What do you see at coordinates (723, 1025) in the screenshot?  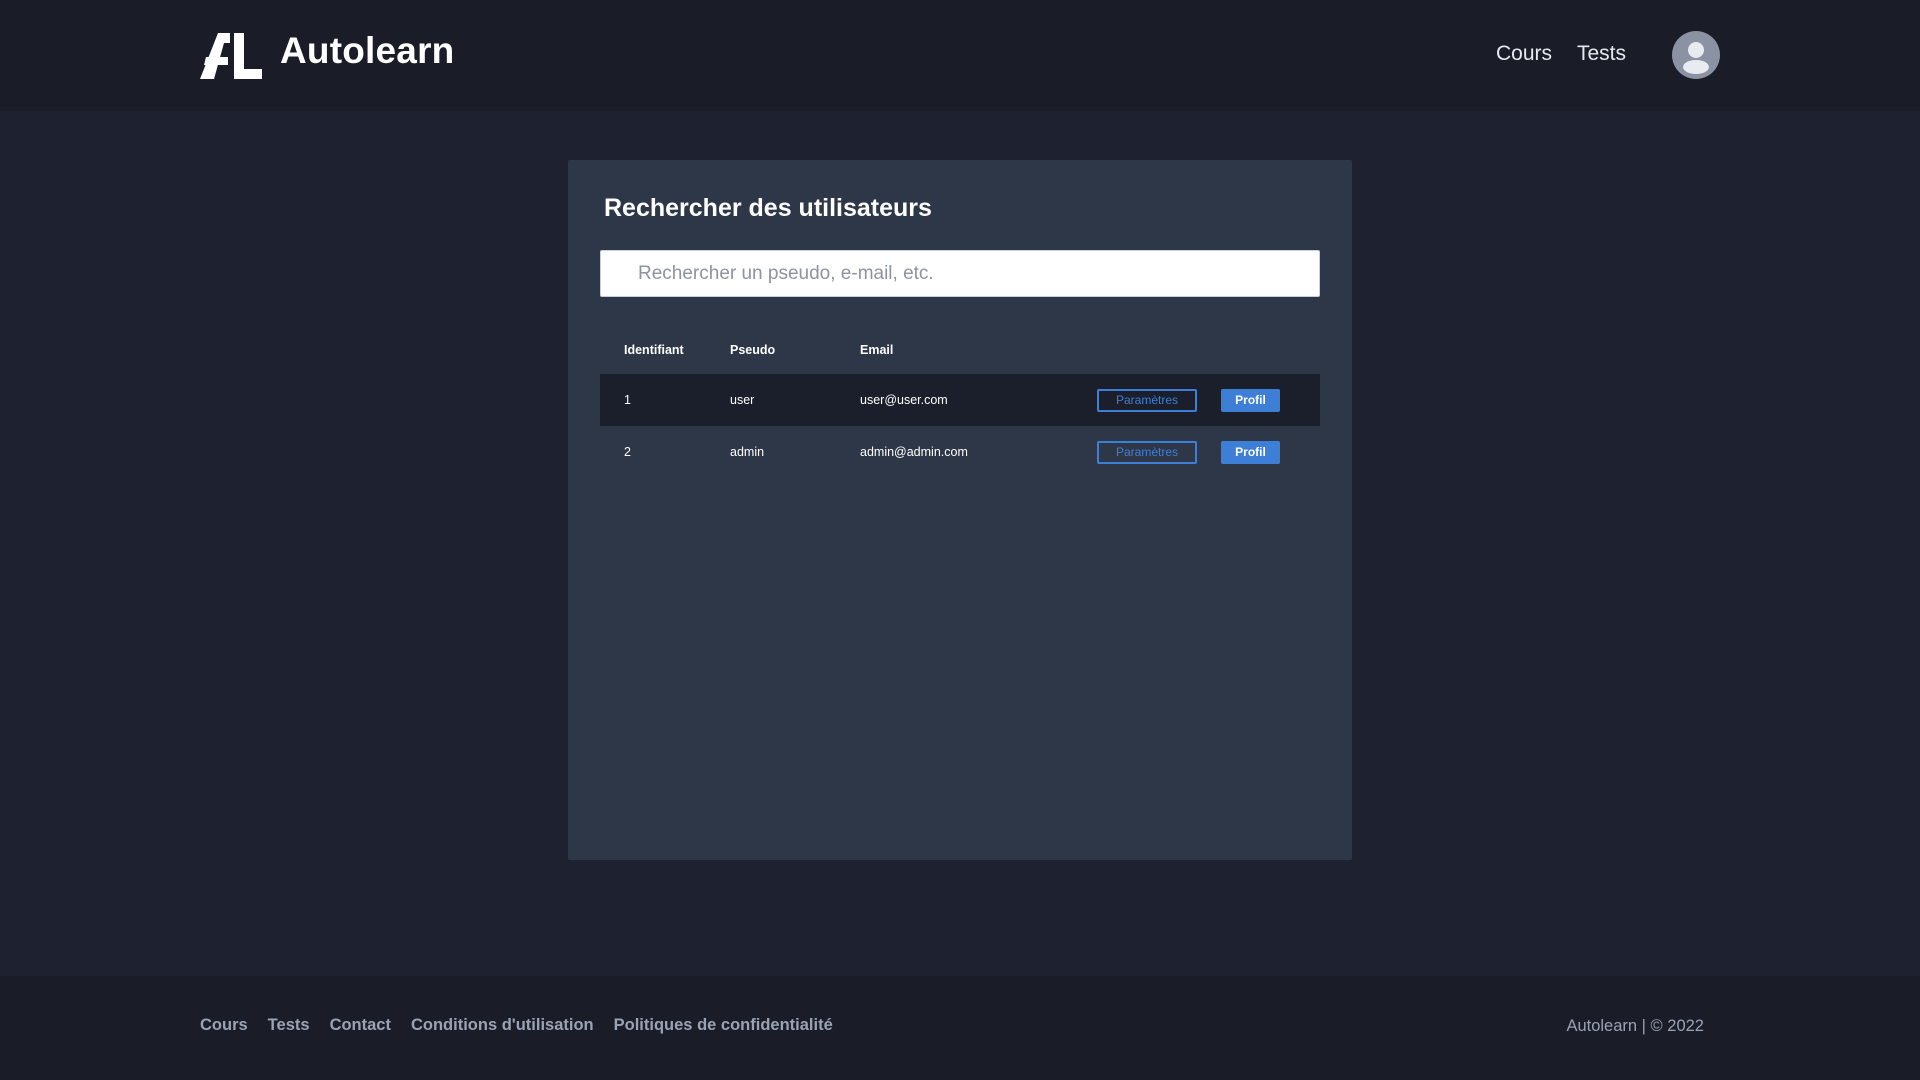 I see `footer-link-privacy: Politiques de confidentialité` at bounding box center [723, 1025].